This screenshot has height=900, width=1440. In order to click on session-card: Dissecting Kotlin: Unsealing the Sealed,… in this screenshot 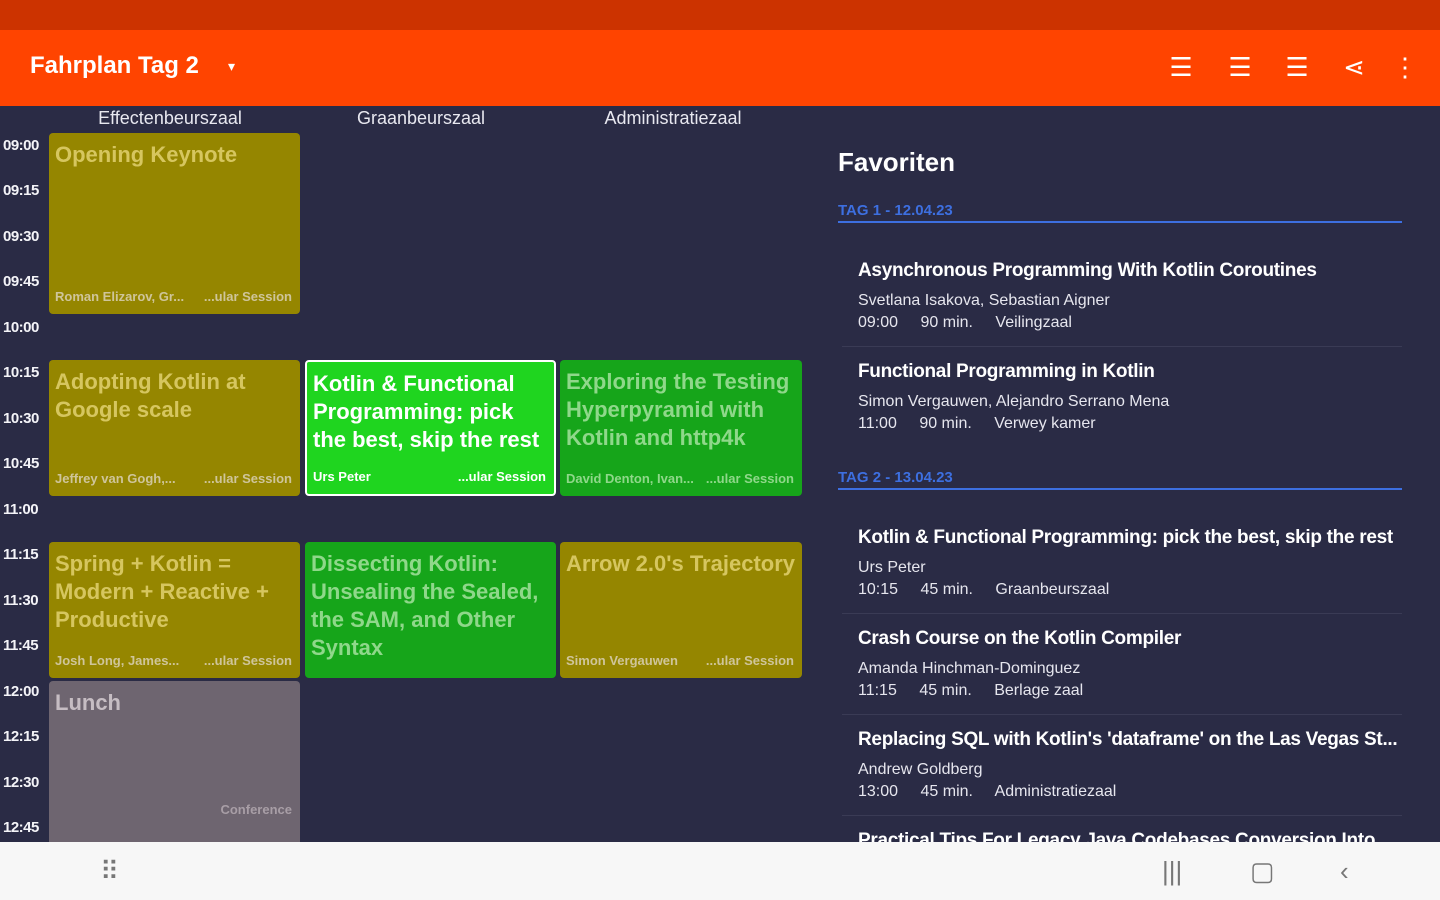, I will do `click(430, 610)`.